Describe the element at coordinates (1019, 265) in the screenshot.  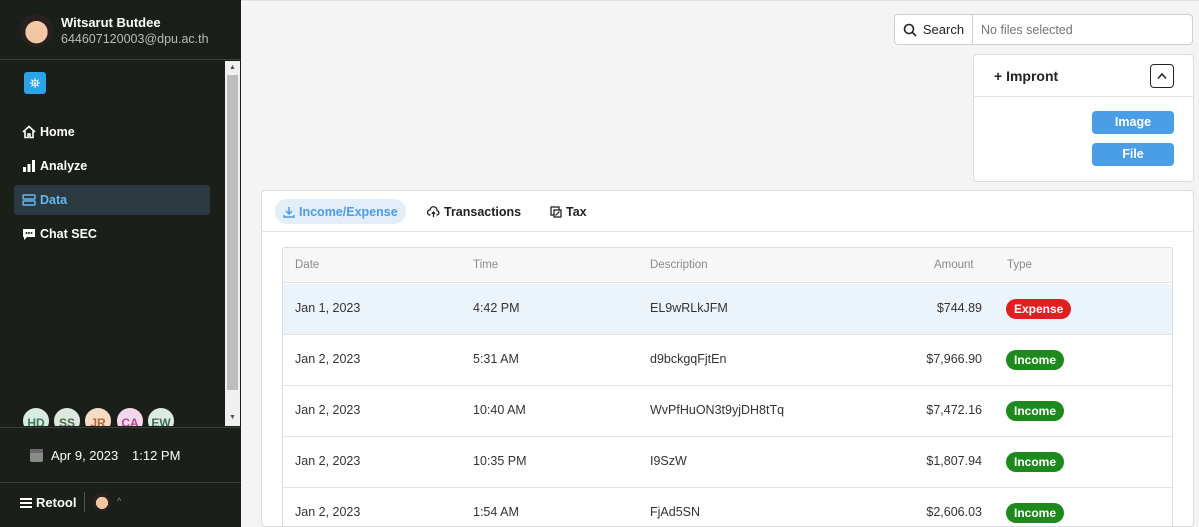
I see `column-header-type: Type` at that location.